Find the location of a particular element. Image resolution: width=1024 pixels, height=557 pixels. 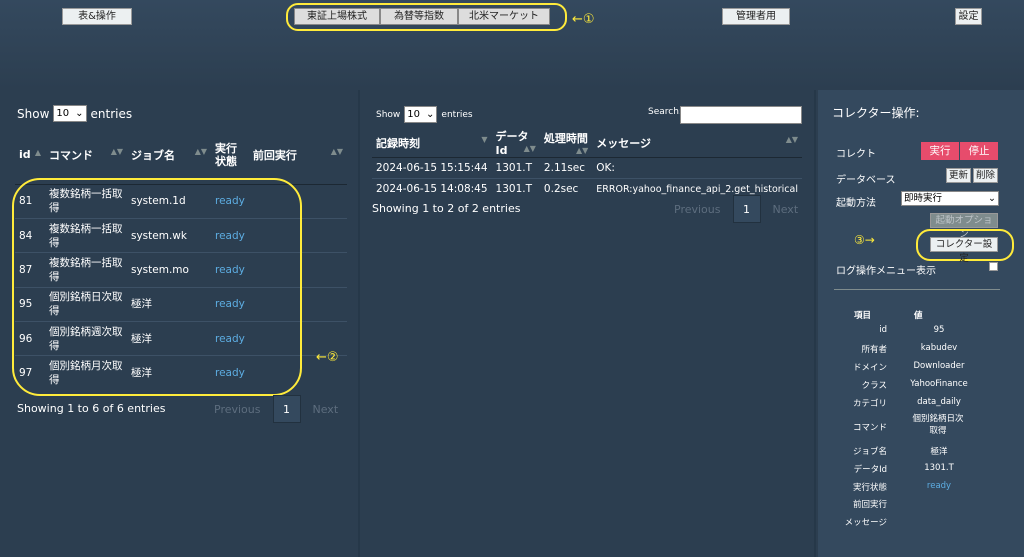

collector-settings-button: コレクター設定 is located at coordinates (964, 250).